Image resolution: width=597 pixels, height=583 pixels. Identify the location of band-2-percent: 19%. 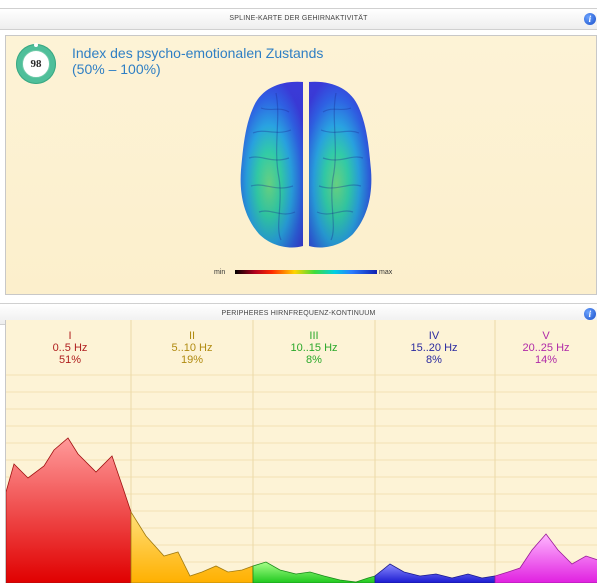
(192, 360).